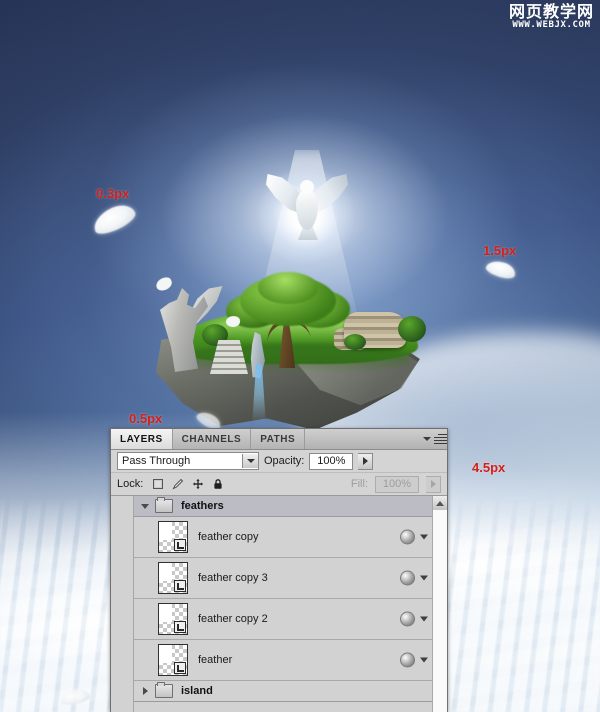 The width and height of the screenshot is (600, 712). I want to click on flying-dove, so click(307, 206).